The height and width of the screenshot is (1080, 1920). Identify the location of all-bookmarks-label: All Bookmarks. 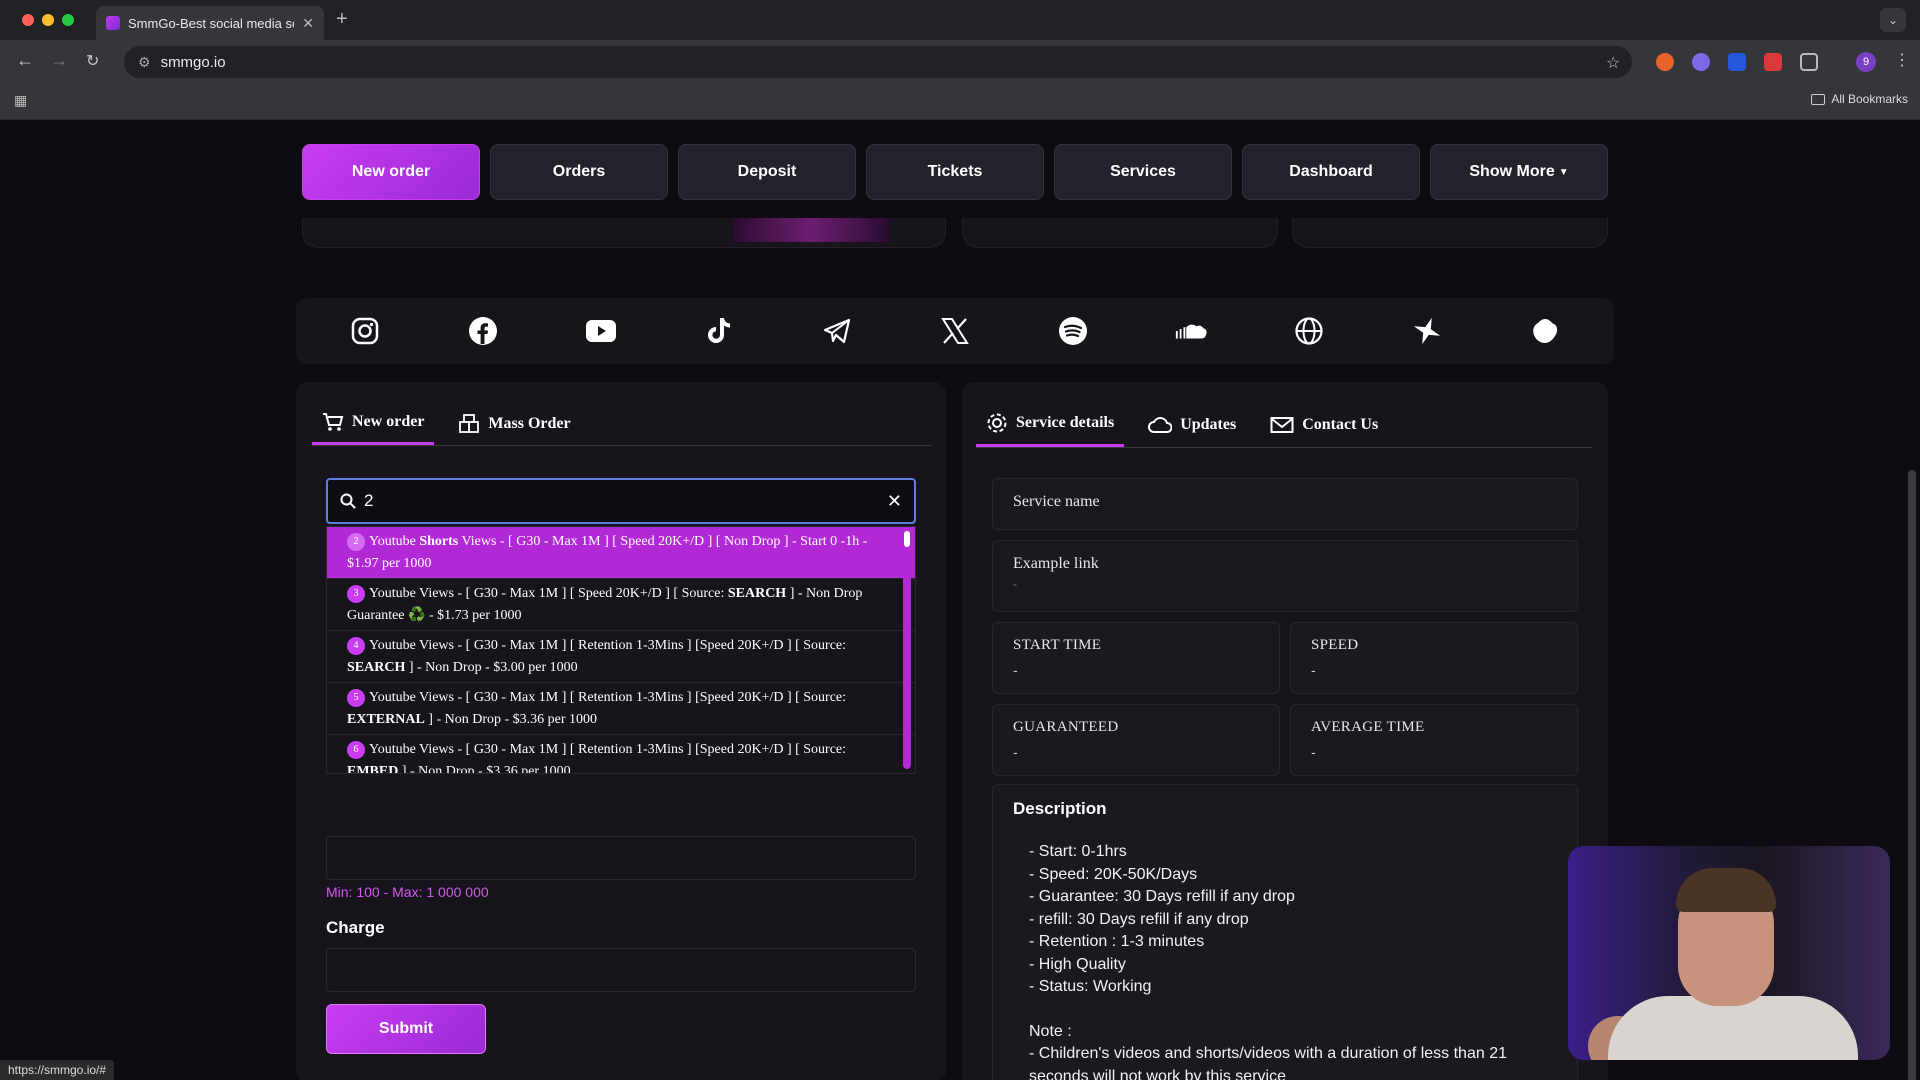
(1869, 99).